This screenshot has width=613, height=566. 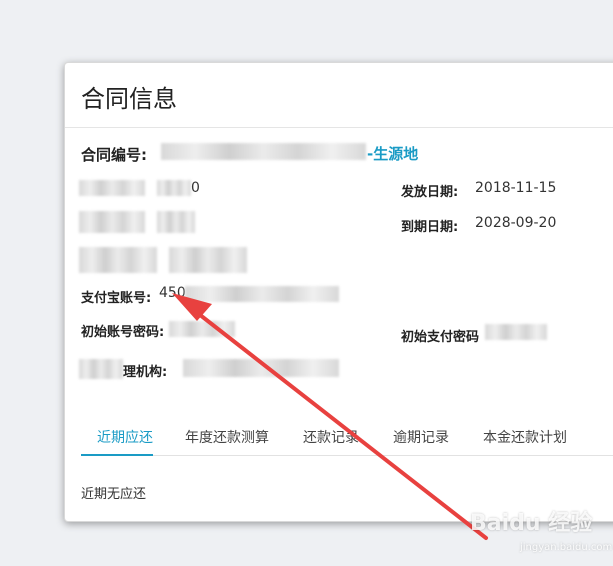 I want to click on watermark-url: jingyan.baidu.com, so click(x=566, y=547).